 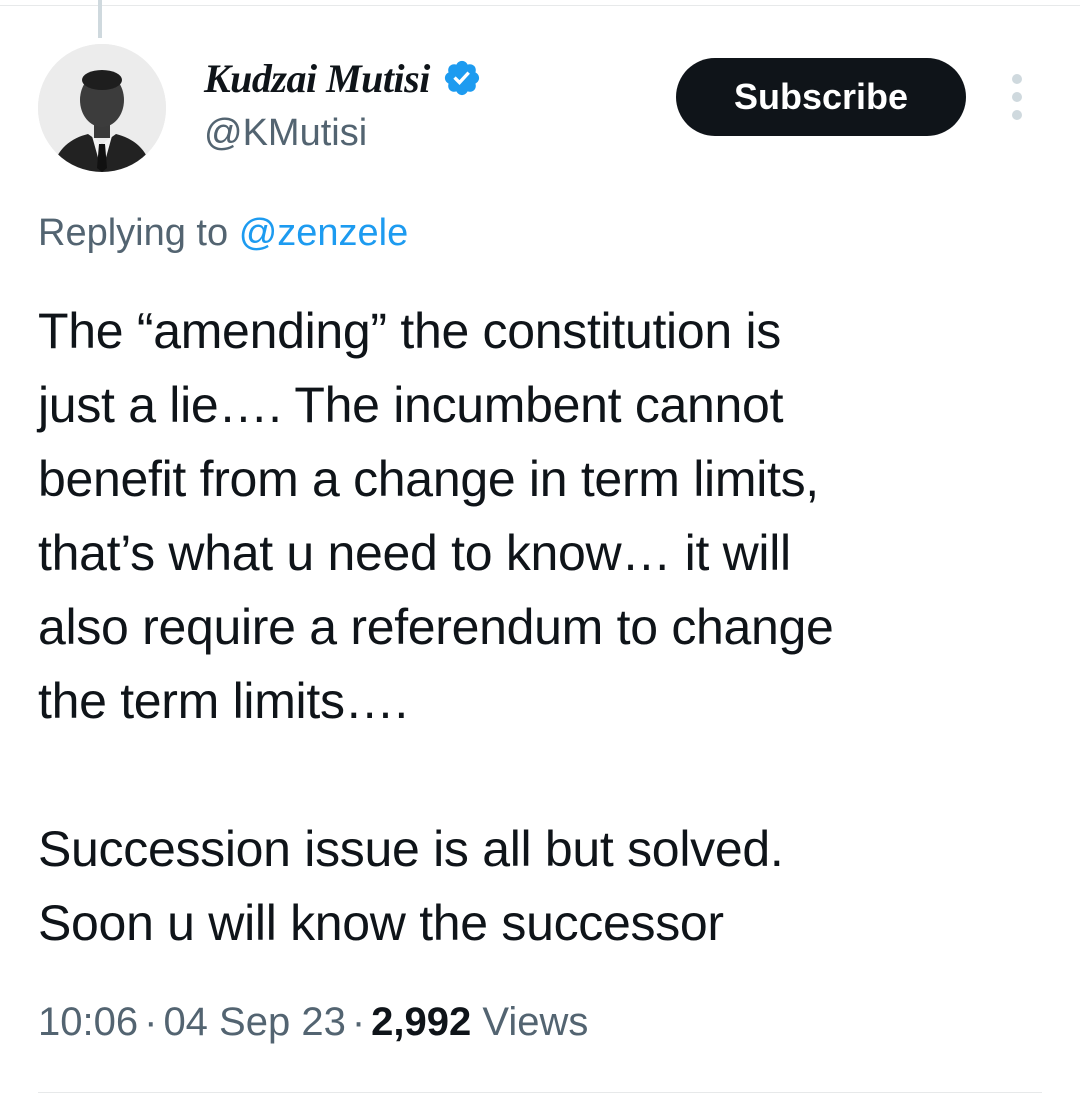 I want to click on replying-to: Replying to @zenzele, so click(x=223, y=233).